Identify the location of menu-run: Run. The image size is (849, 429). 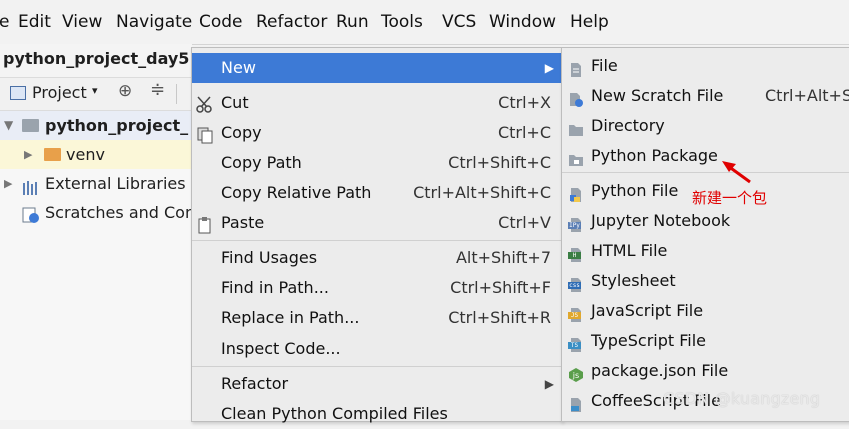
(352, 22).